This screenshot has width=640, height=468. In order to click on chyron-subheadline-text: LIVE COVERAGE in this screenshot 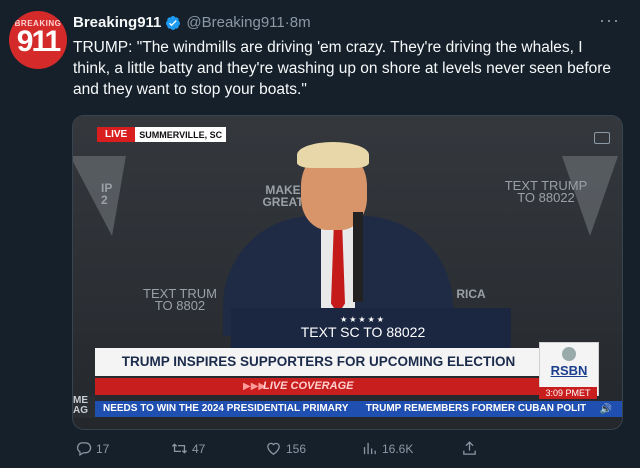, I will do `click(308, 386)`.